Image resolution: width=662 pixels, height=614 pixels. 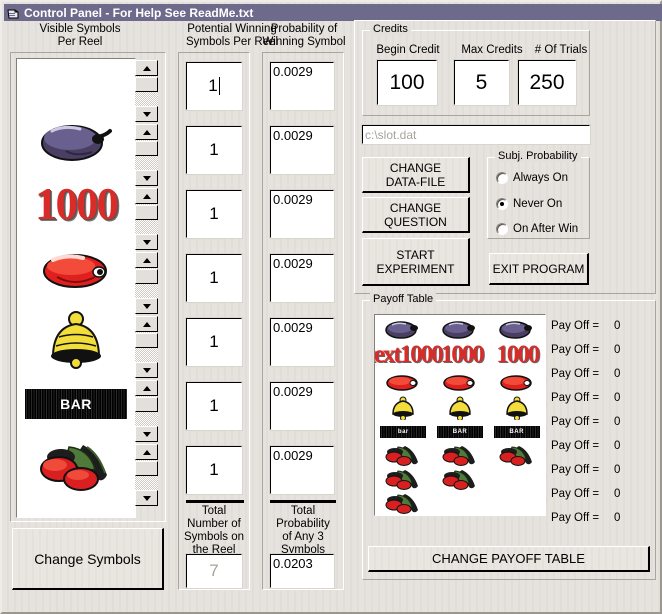 What do you see at coordinates (214, 278) in the screenshot?
I see `potential-winning-input-4: 1` at bounding box center [214, 278].